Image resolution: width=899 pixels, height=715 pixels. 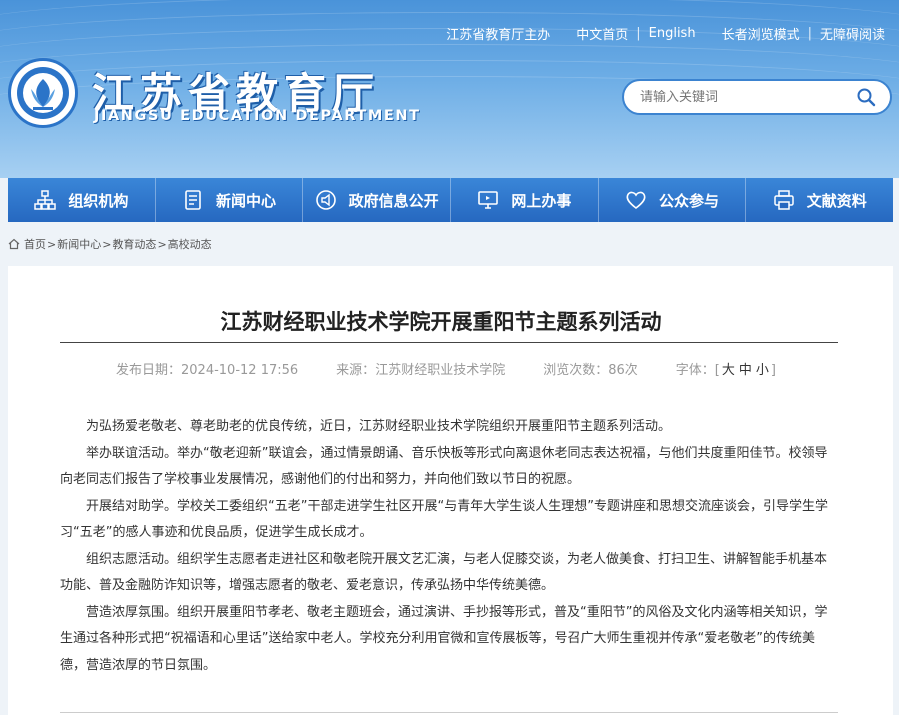 I want to click on nav-item-news: 新闻中心, so click(x=230, y=200).